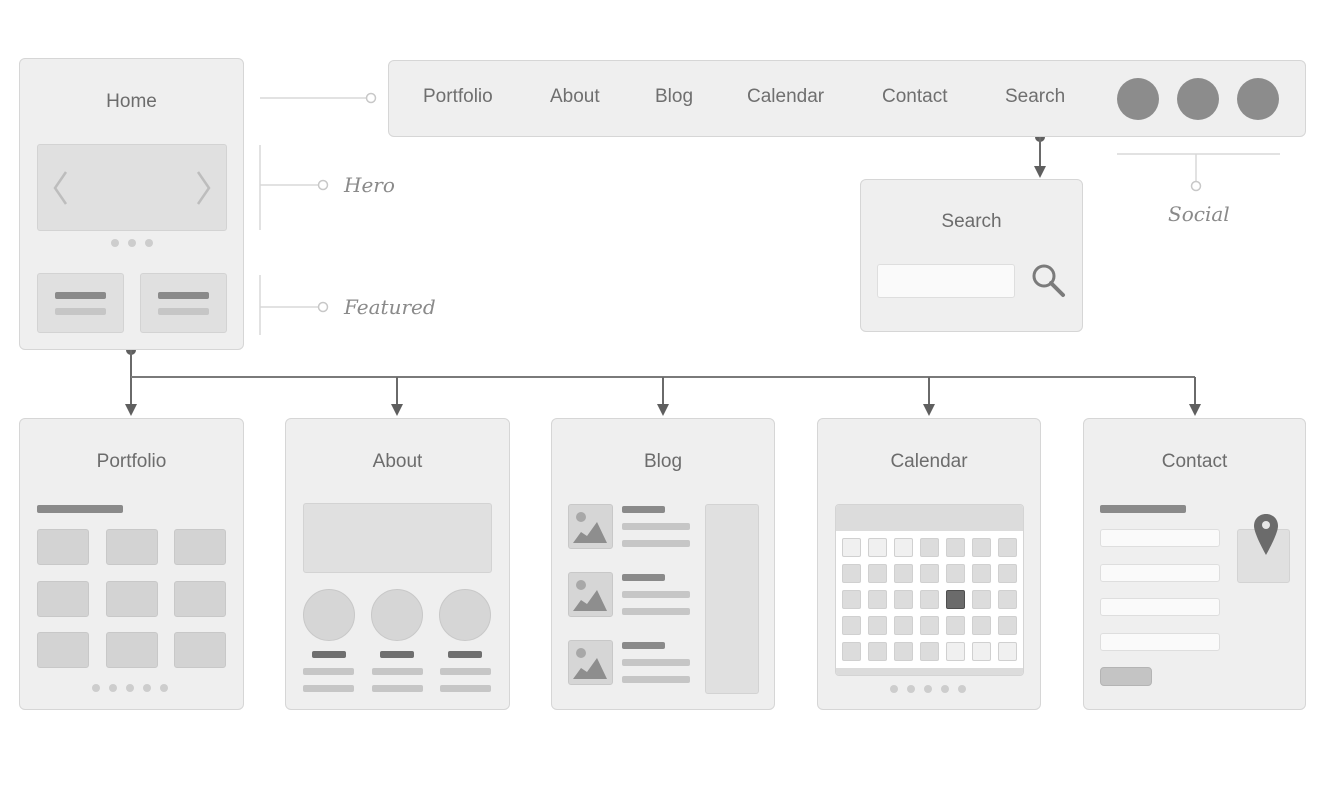  What do you see at coordinates (1049, 281) in the screenshot?
I see `search-icon` at bounding box center [1049, 281].